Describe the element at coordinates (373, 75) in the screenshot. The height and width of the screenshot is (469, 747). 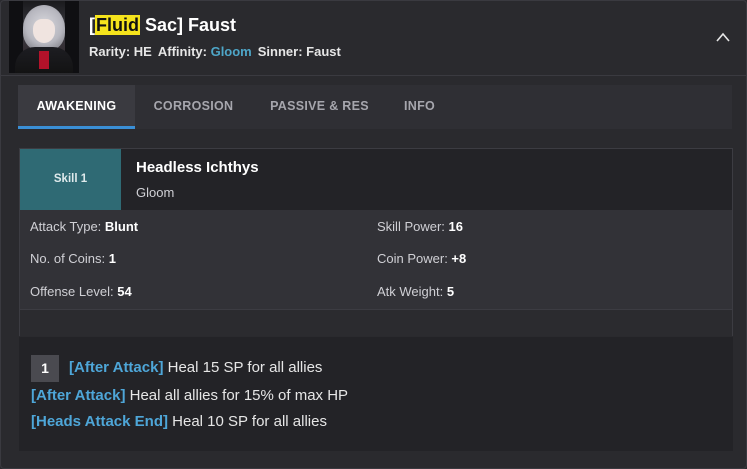
I see `header-divider` at that location.